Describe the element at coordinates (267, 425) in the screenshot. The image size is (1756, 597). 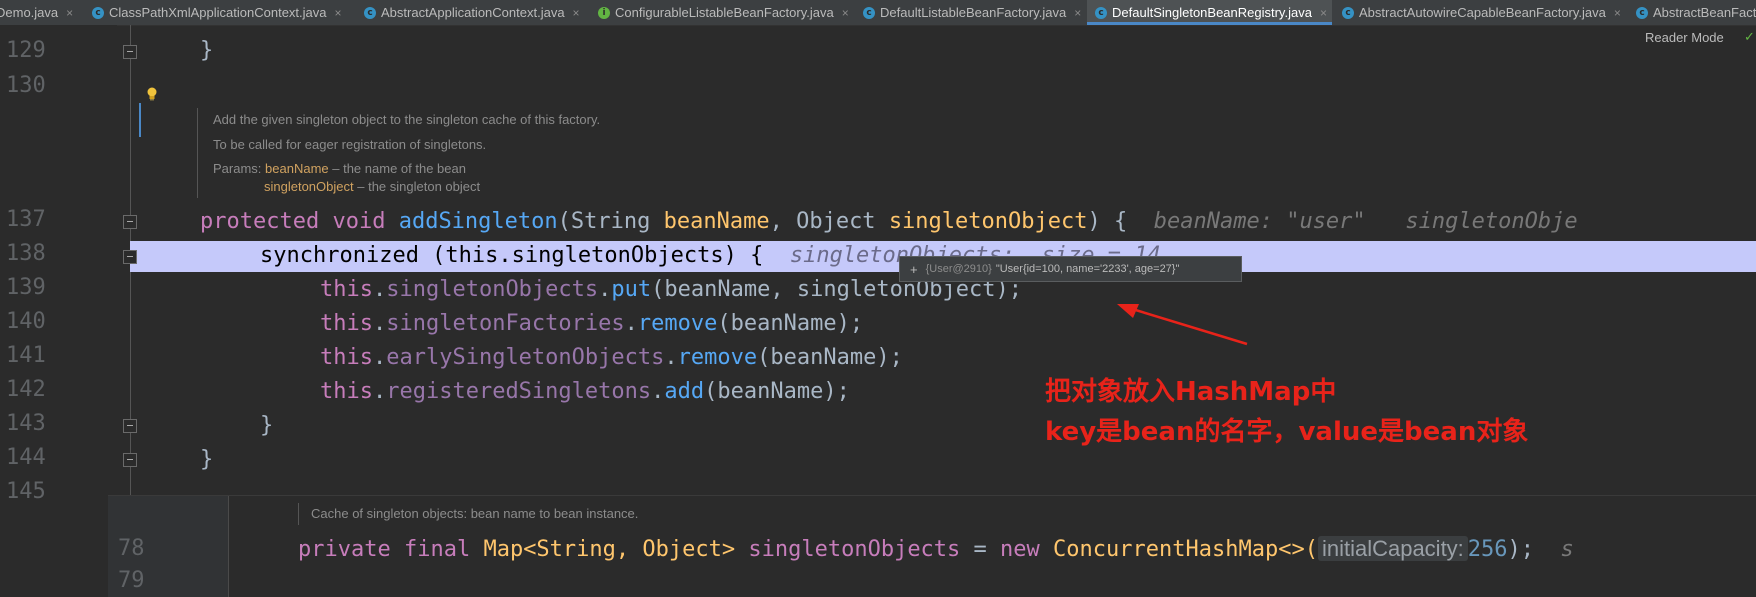
I see `code-line-143: }` at that location.